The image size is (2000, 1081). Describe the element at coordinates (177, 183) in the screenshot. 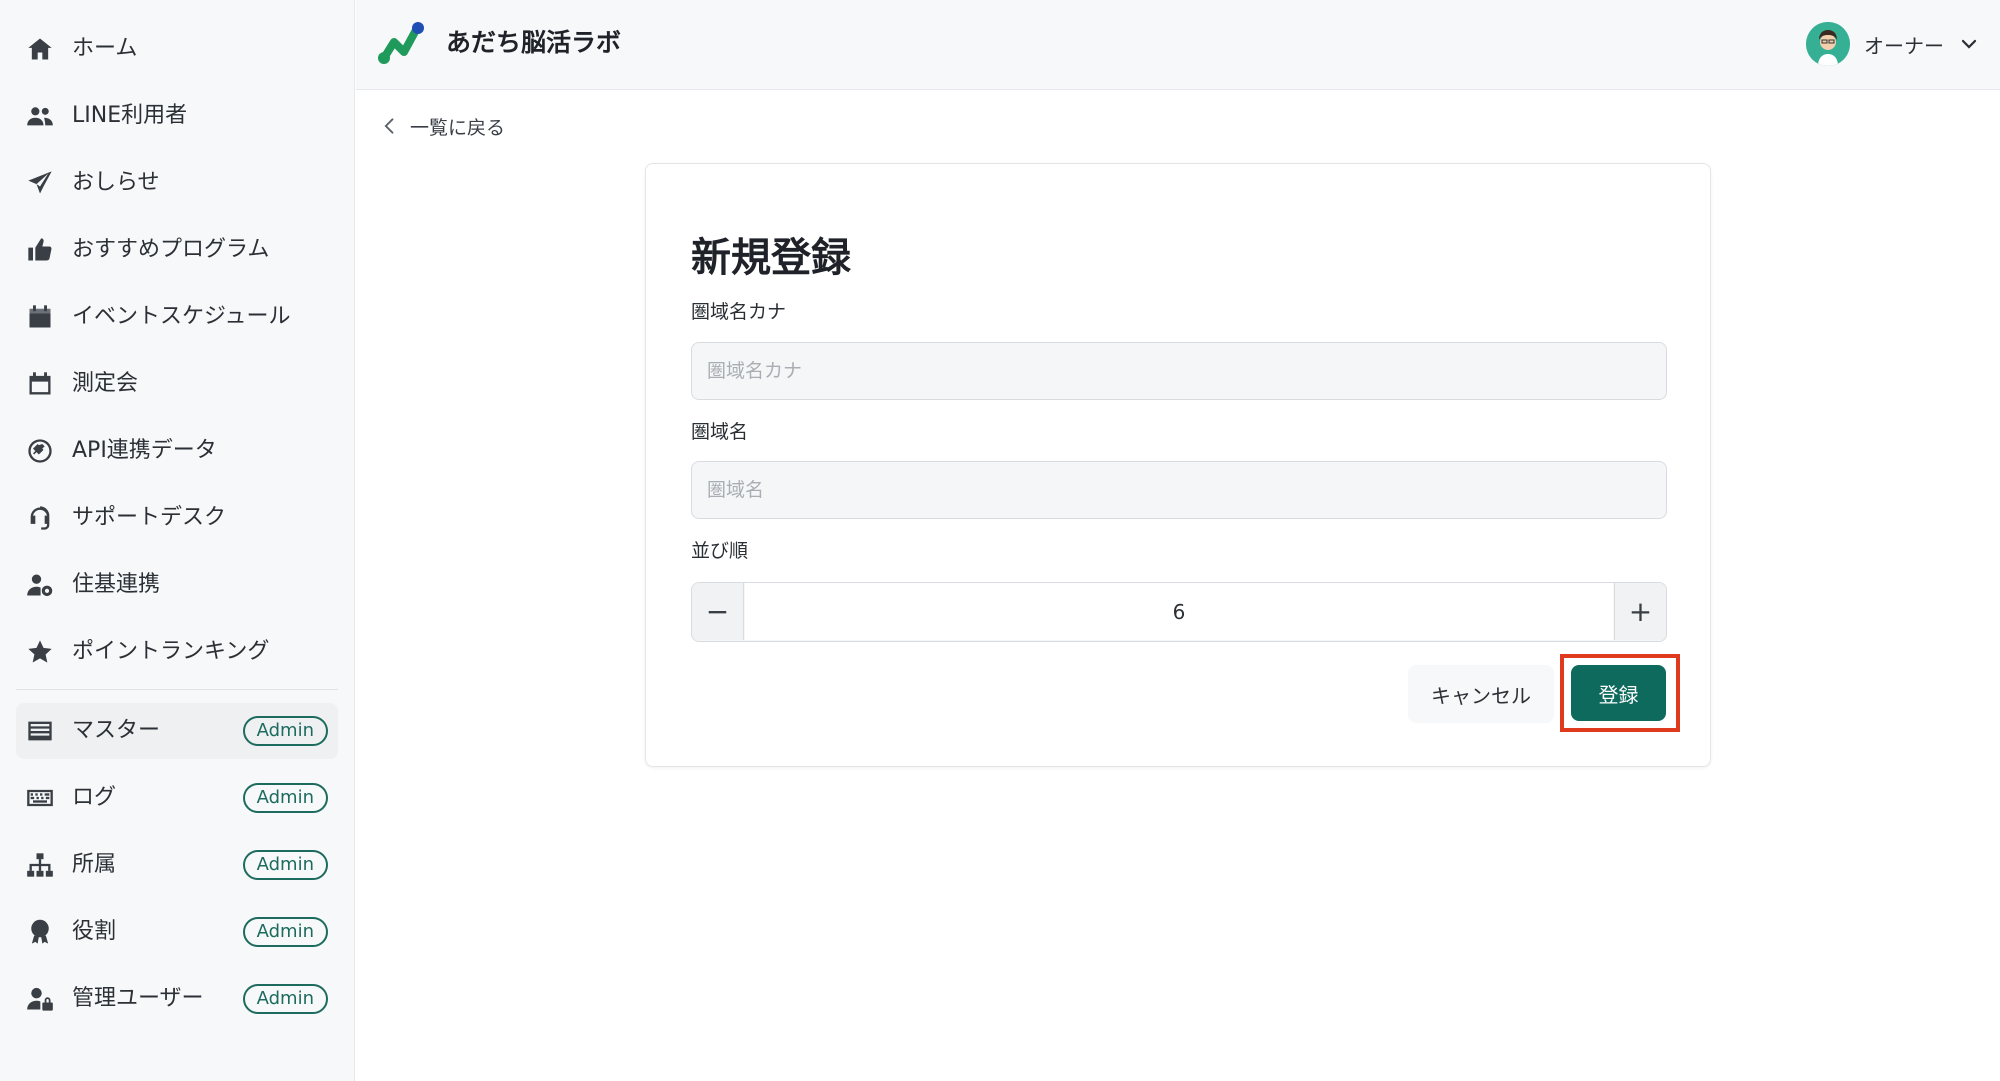

I see `sidebar-item-notices: おしらせ` at that location.